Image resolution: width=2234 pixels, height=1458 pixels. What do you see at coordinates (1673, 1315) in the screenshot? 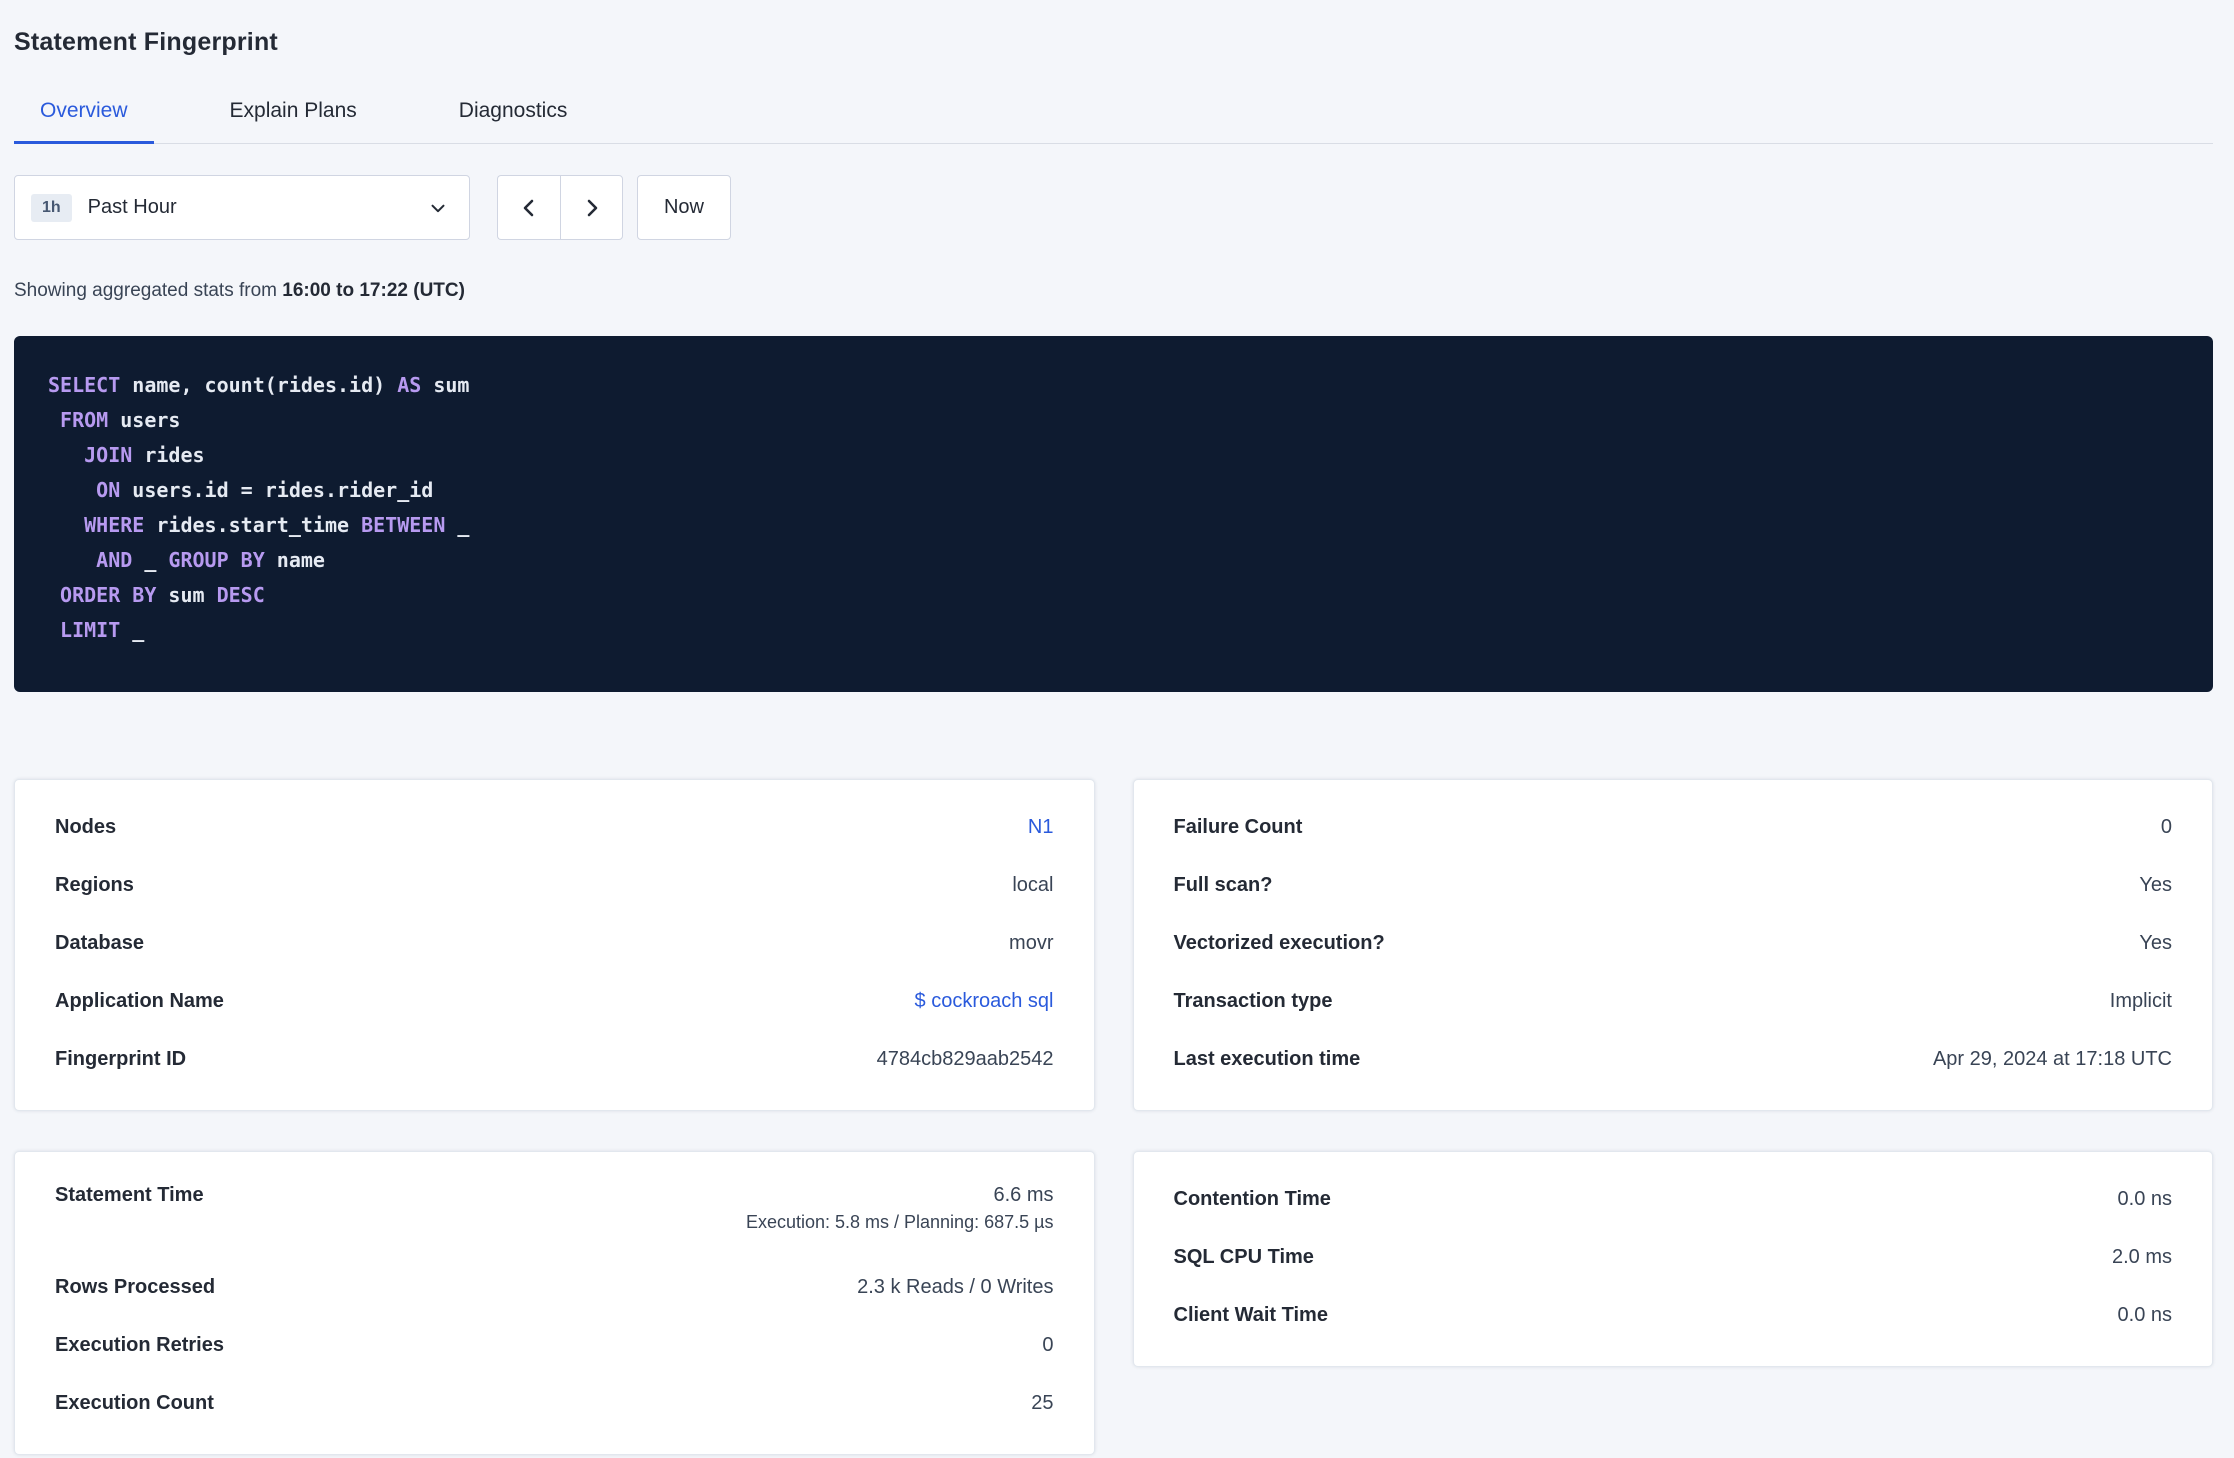
I see `row-client-wait-time: Client Wait Time 0.0 ns` at bounding box center [1673, 1315].